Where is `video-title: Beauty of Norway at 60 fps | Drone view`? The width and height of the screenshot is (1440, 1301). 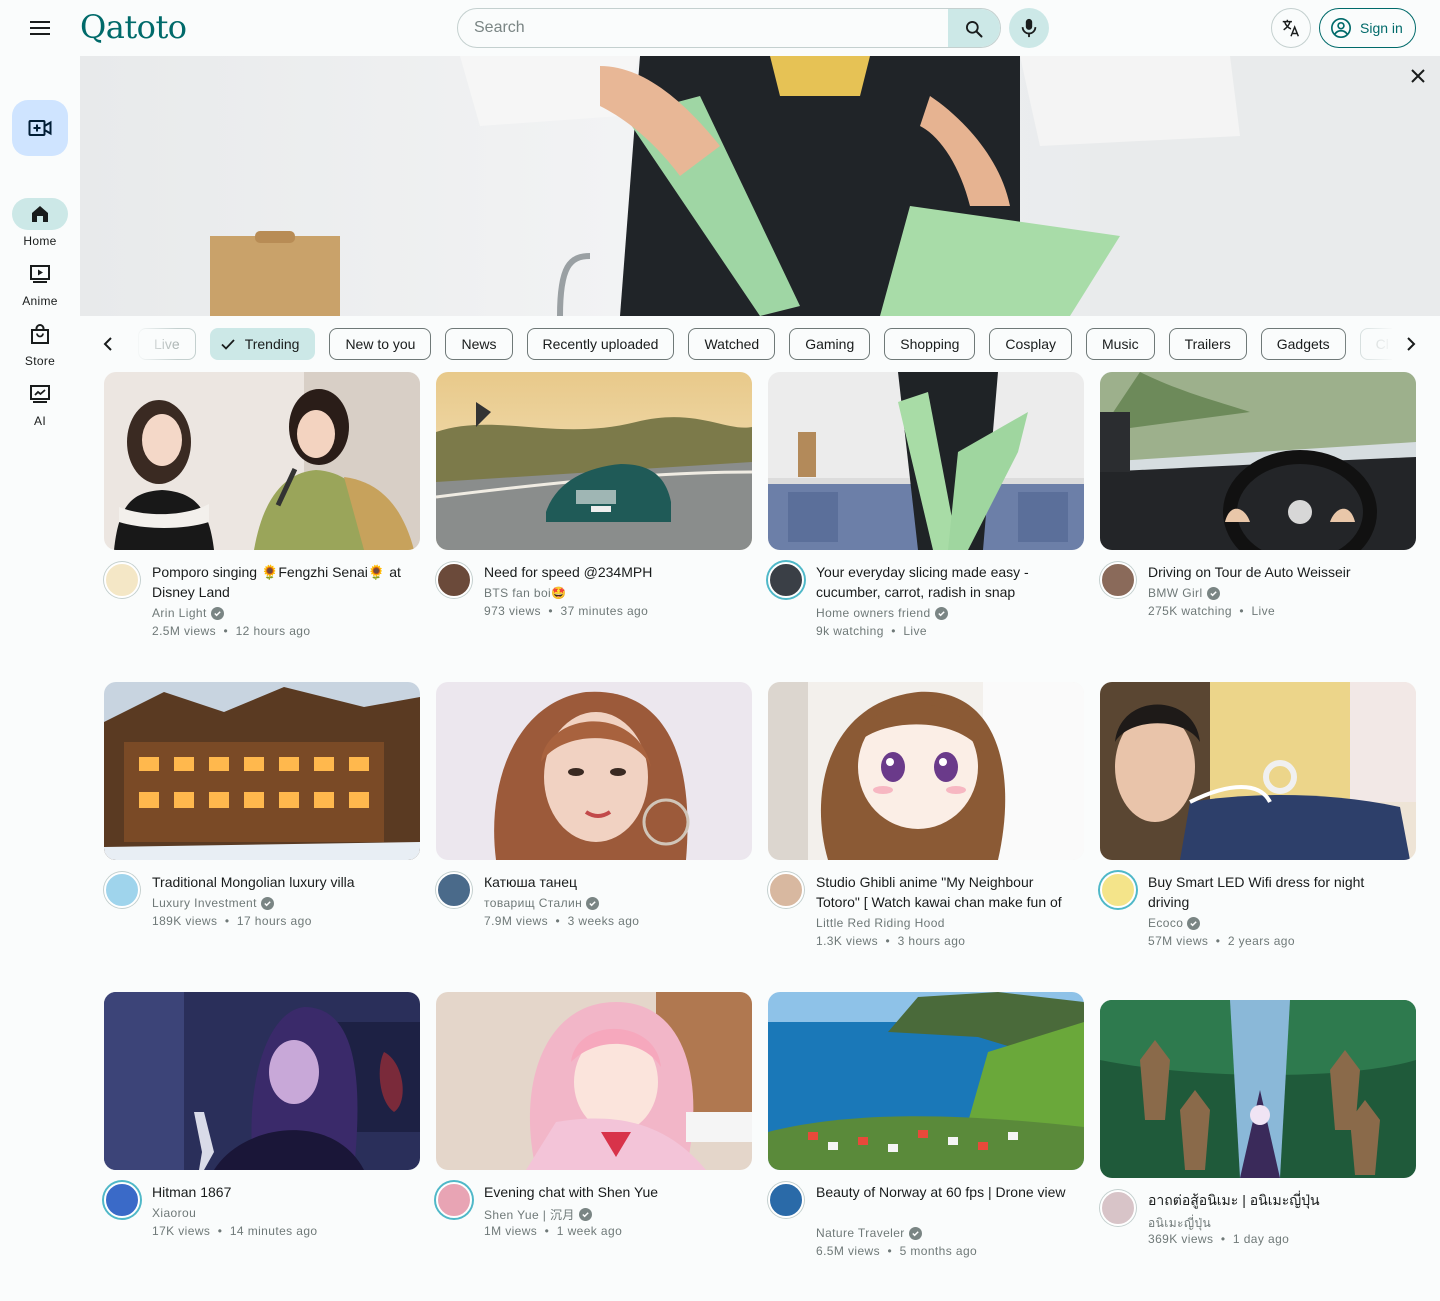 video-title: Beauty of Norway at 60 fps | Drone view is located at coordinates (944, 1192).